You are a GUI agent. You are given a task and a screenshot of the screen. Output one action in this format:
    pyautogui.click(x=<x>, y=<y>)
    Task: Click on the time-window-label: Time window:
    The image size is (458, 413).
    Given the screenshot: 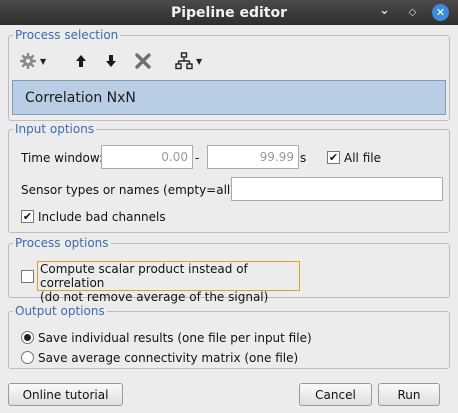 What is the action you would take?
    pyautogui.click(x=62, y=158)
    